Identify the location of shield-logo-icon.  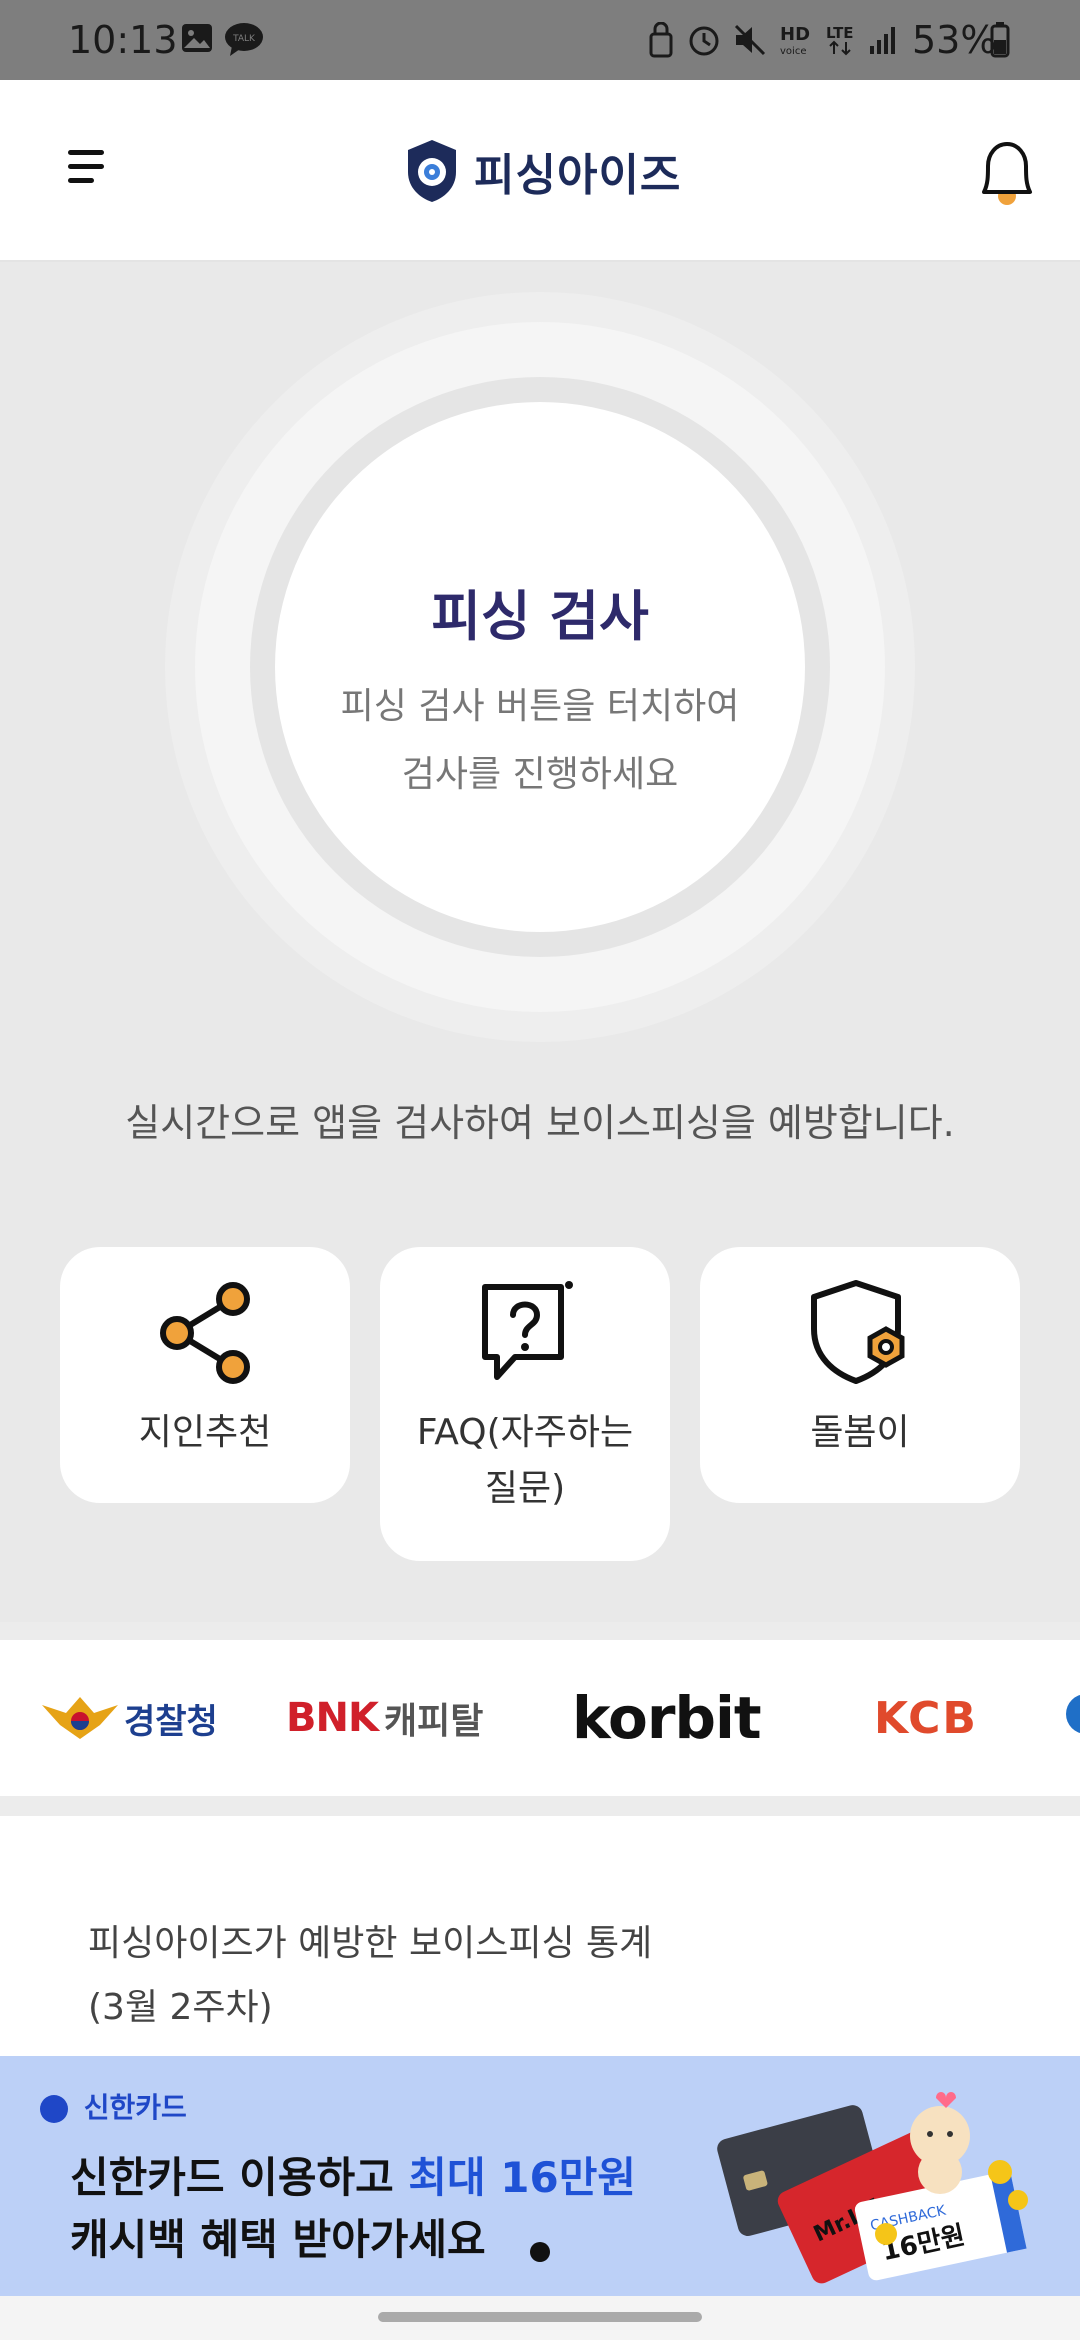
(432, 171).